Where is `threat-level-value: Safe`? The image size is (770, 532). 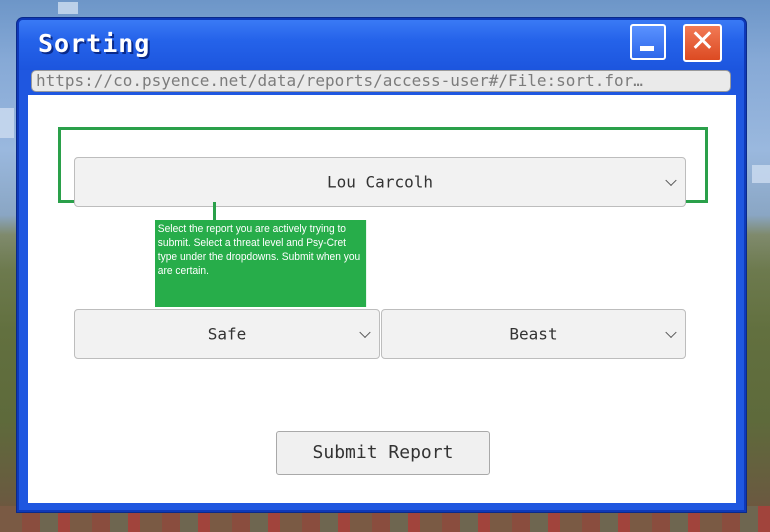
threat-level-value: Safe is located at coordinates (227, 334).